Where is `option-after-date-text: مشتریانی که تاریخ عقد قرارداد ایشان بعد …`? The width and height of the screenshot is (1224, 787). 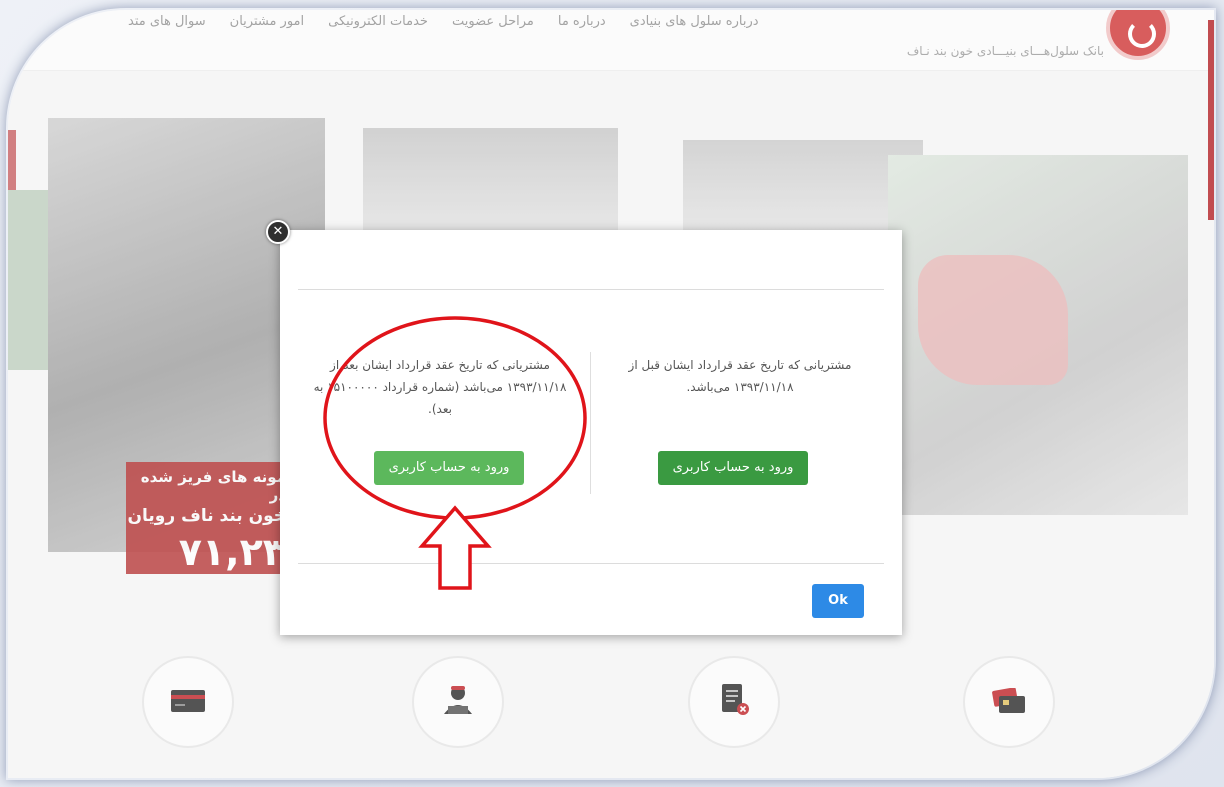
option-after-date-text: مشتریانی که تاریخ عقد قرارداد ایشان بعد … is located at coordinates (440, 387).